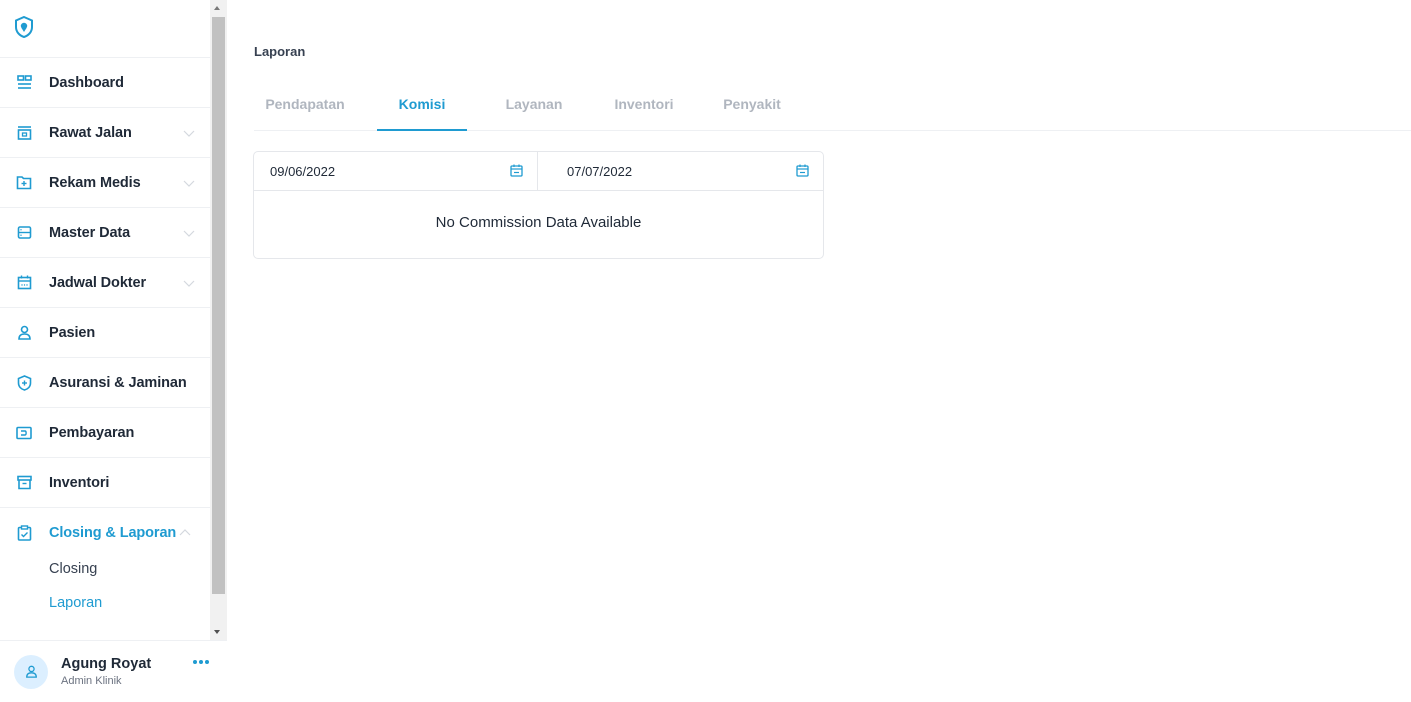  Describe the element at coordinates (217, 8) in the screenshot. I see `scroll-up-arrow-icon` at that location.